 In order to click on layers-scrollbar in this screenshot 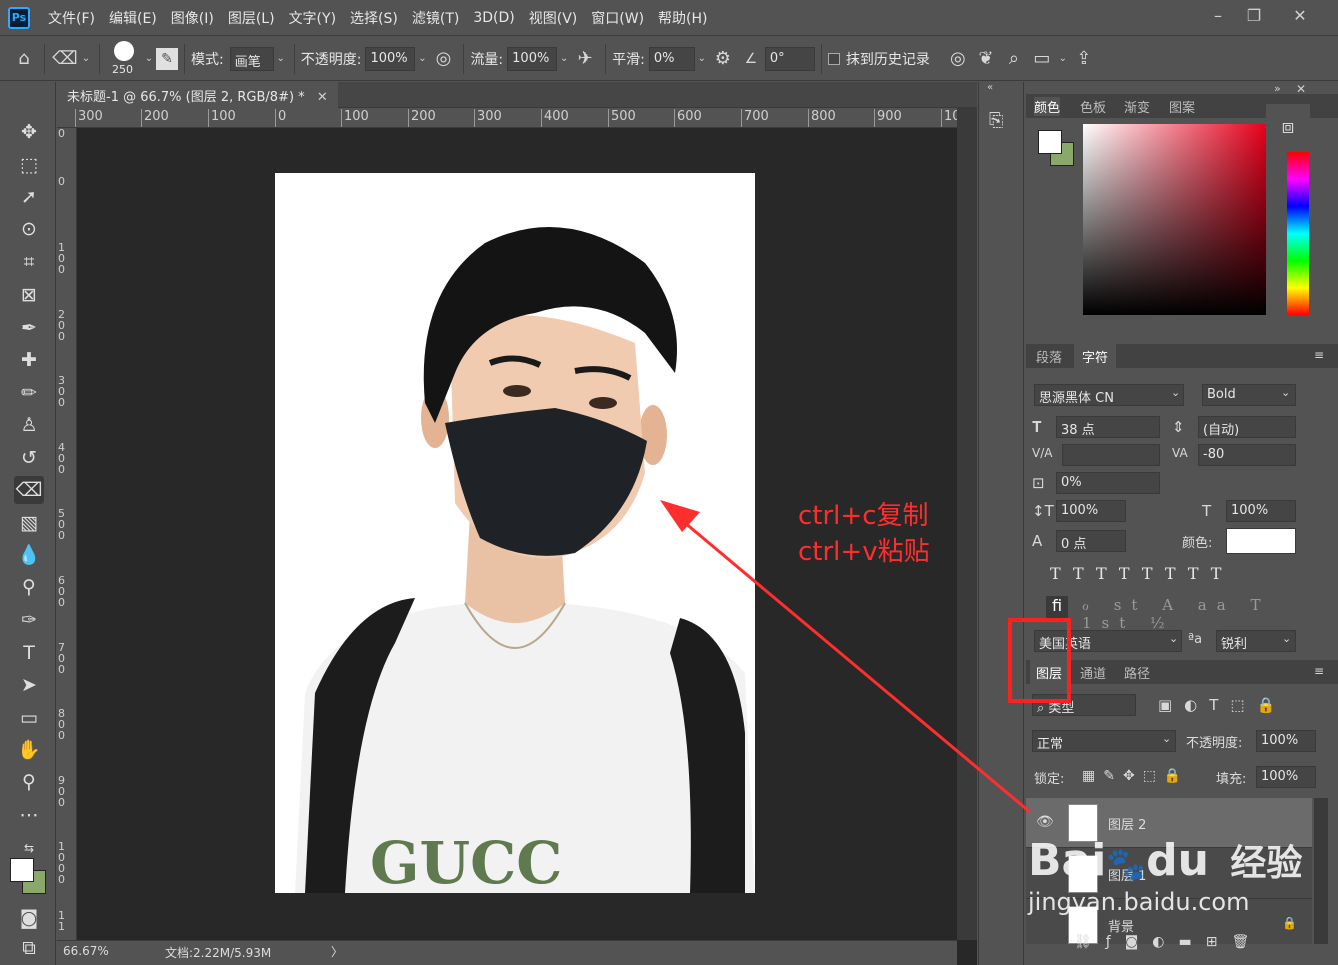, I will do `click(1321, 871)`.